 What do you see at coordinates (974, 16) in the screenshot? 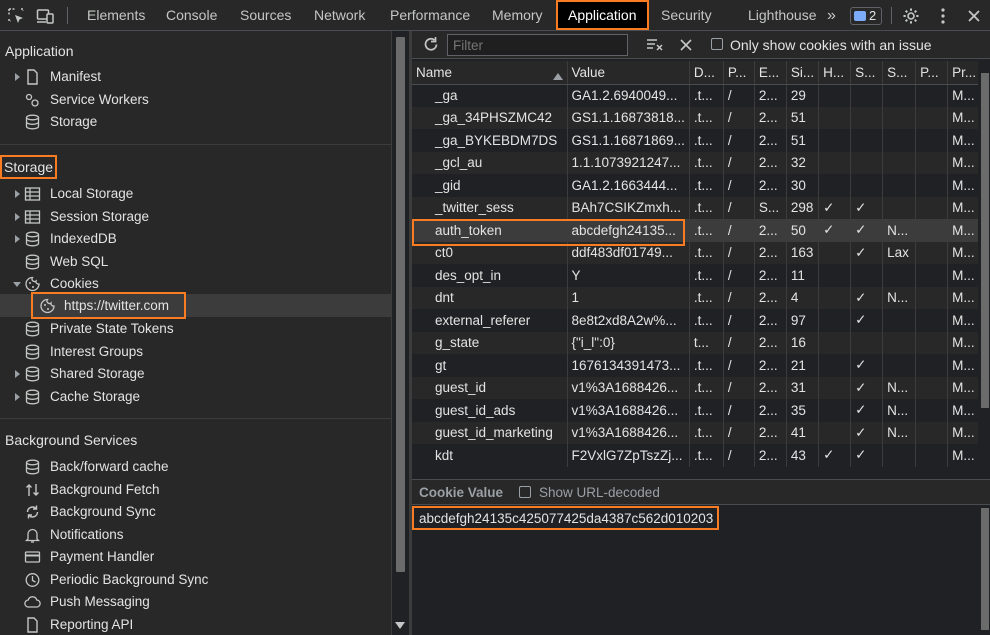
I see `close-devtools-icon` at bounding box center [974, 16].